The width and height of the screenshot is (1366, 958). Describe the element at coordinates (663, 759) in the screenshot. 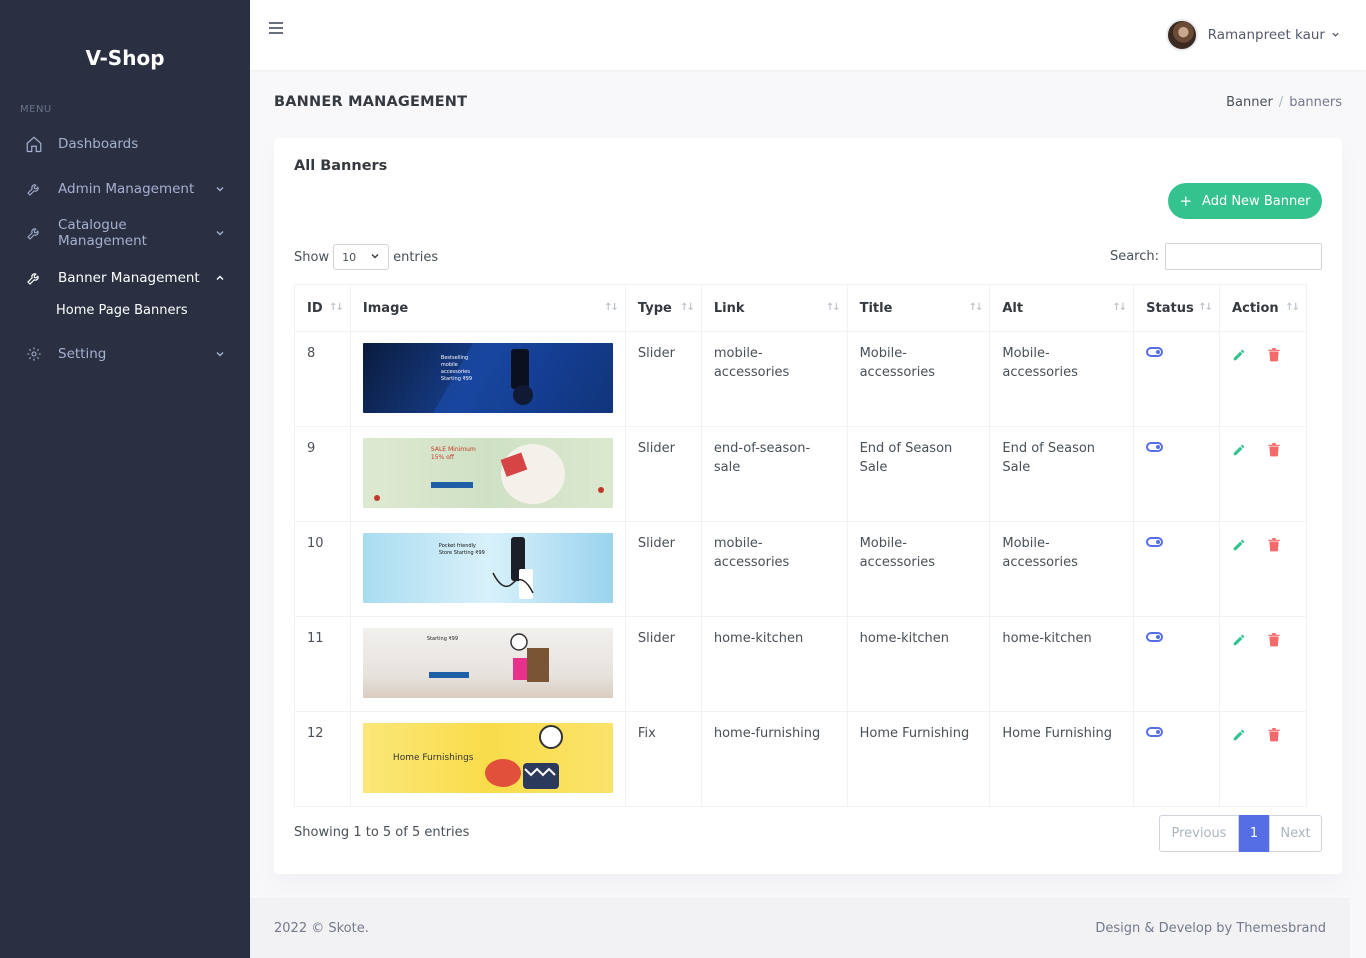

I see `cell-type: Fix` at that location.